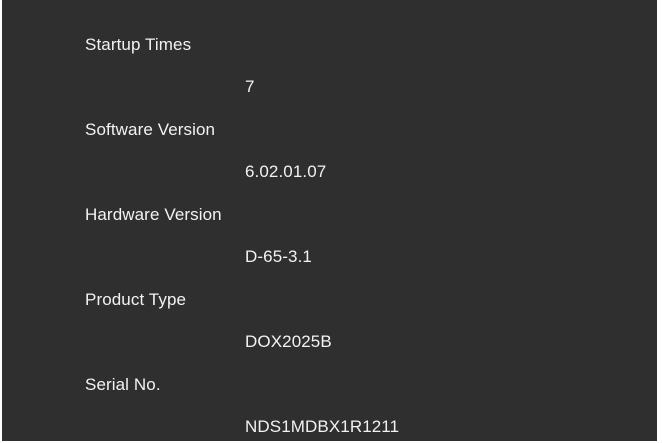 The width and height of the screenshot is (662, 443). What do you see at coordinates (123, 384) in the screenshot?
I see `serial-no-label: Serial No.` at bounding box center [123, 384].